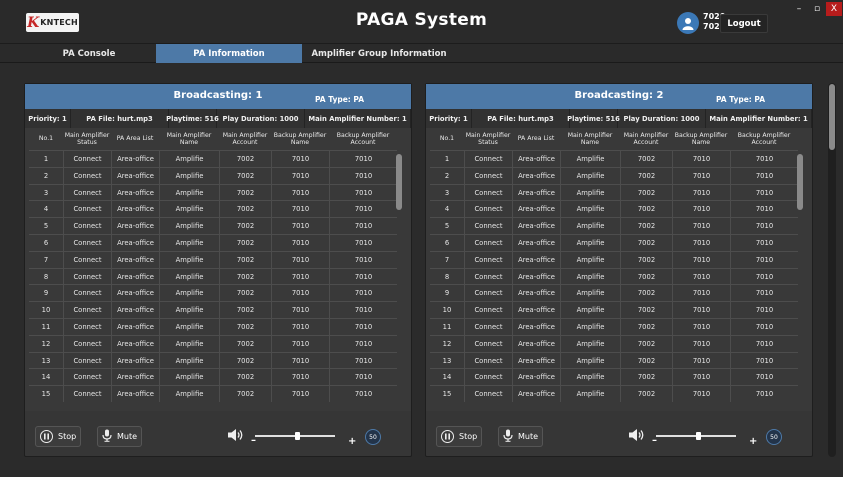 The height and width of the screenshot is (477, 843). I want to click on col-number: No.1, so click(46, 139).